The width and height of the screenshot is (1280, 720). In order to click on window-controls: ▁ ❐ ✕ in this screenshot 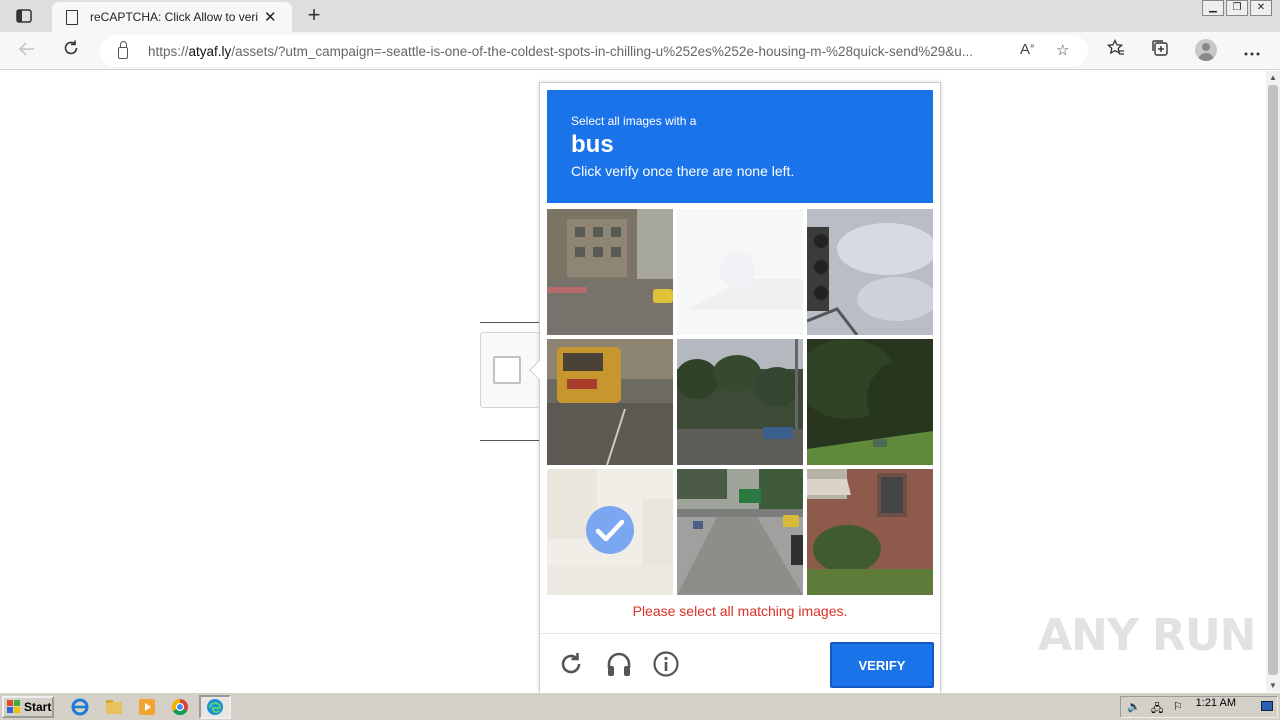, I will do `click(1237, 8)`.